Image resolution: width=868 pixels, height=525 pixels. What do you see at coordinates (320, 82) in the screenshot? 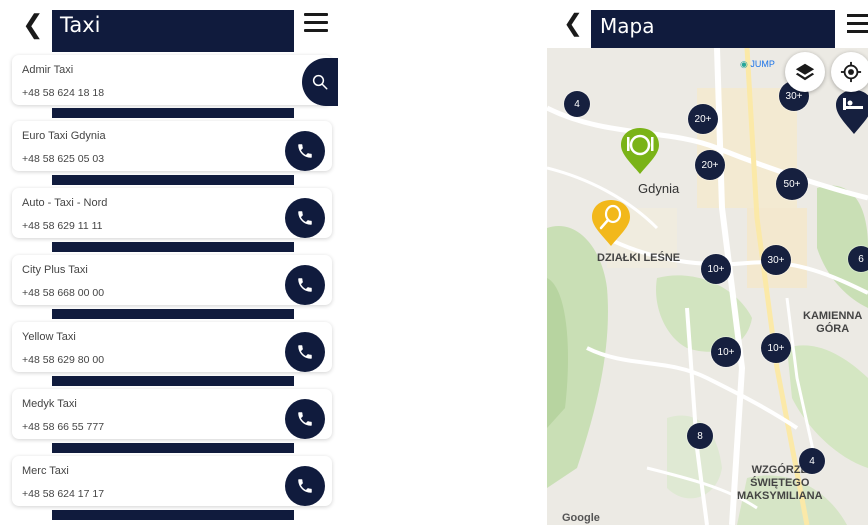
I see `search-icon` at bounding box center [320, 82].